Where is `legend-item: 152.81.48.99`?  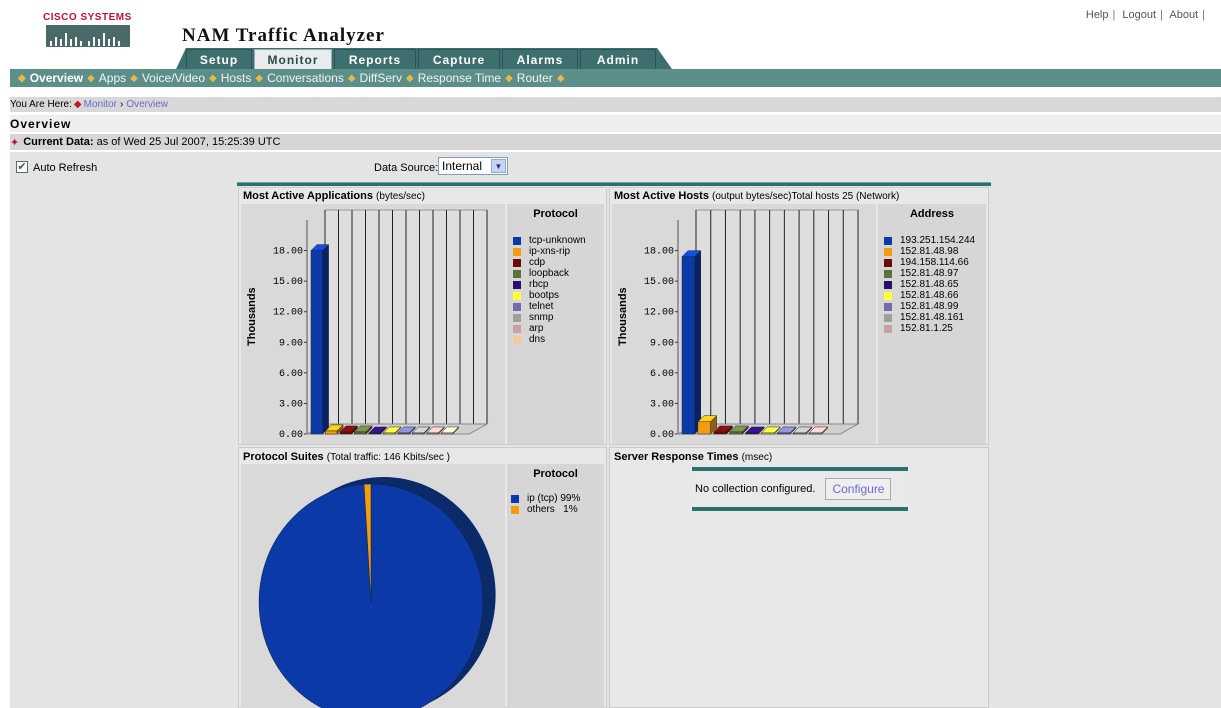 legend-item: 152.81.48.99 is located at coordinates (935, 306).